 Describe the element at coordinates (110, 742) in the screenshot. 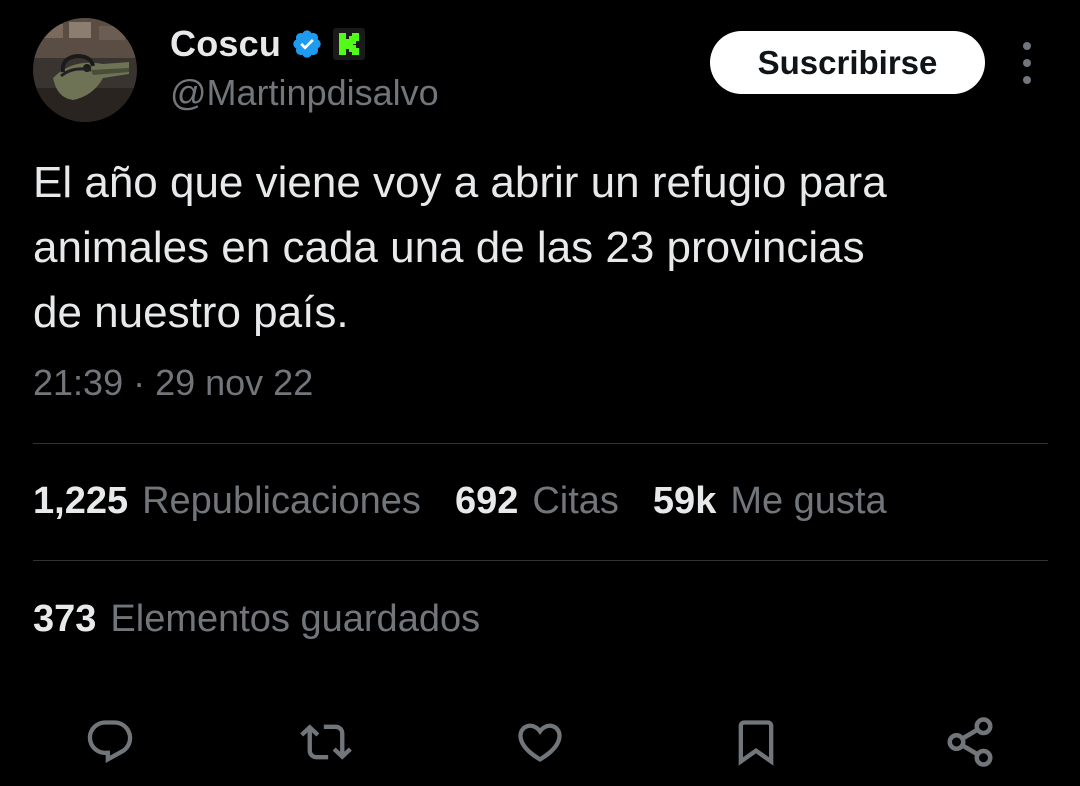

I see `reply-icon` at that location.